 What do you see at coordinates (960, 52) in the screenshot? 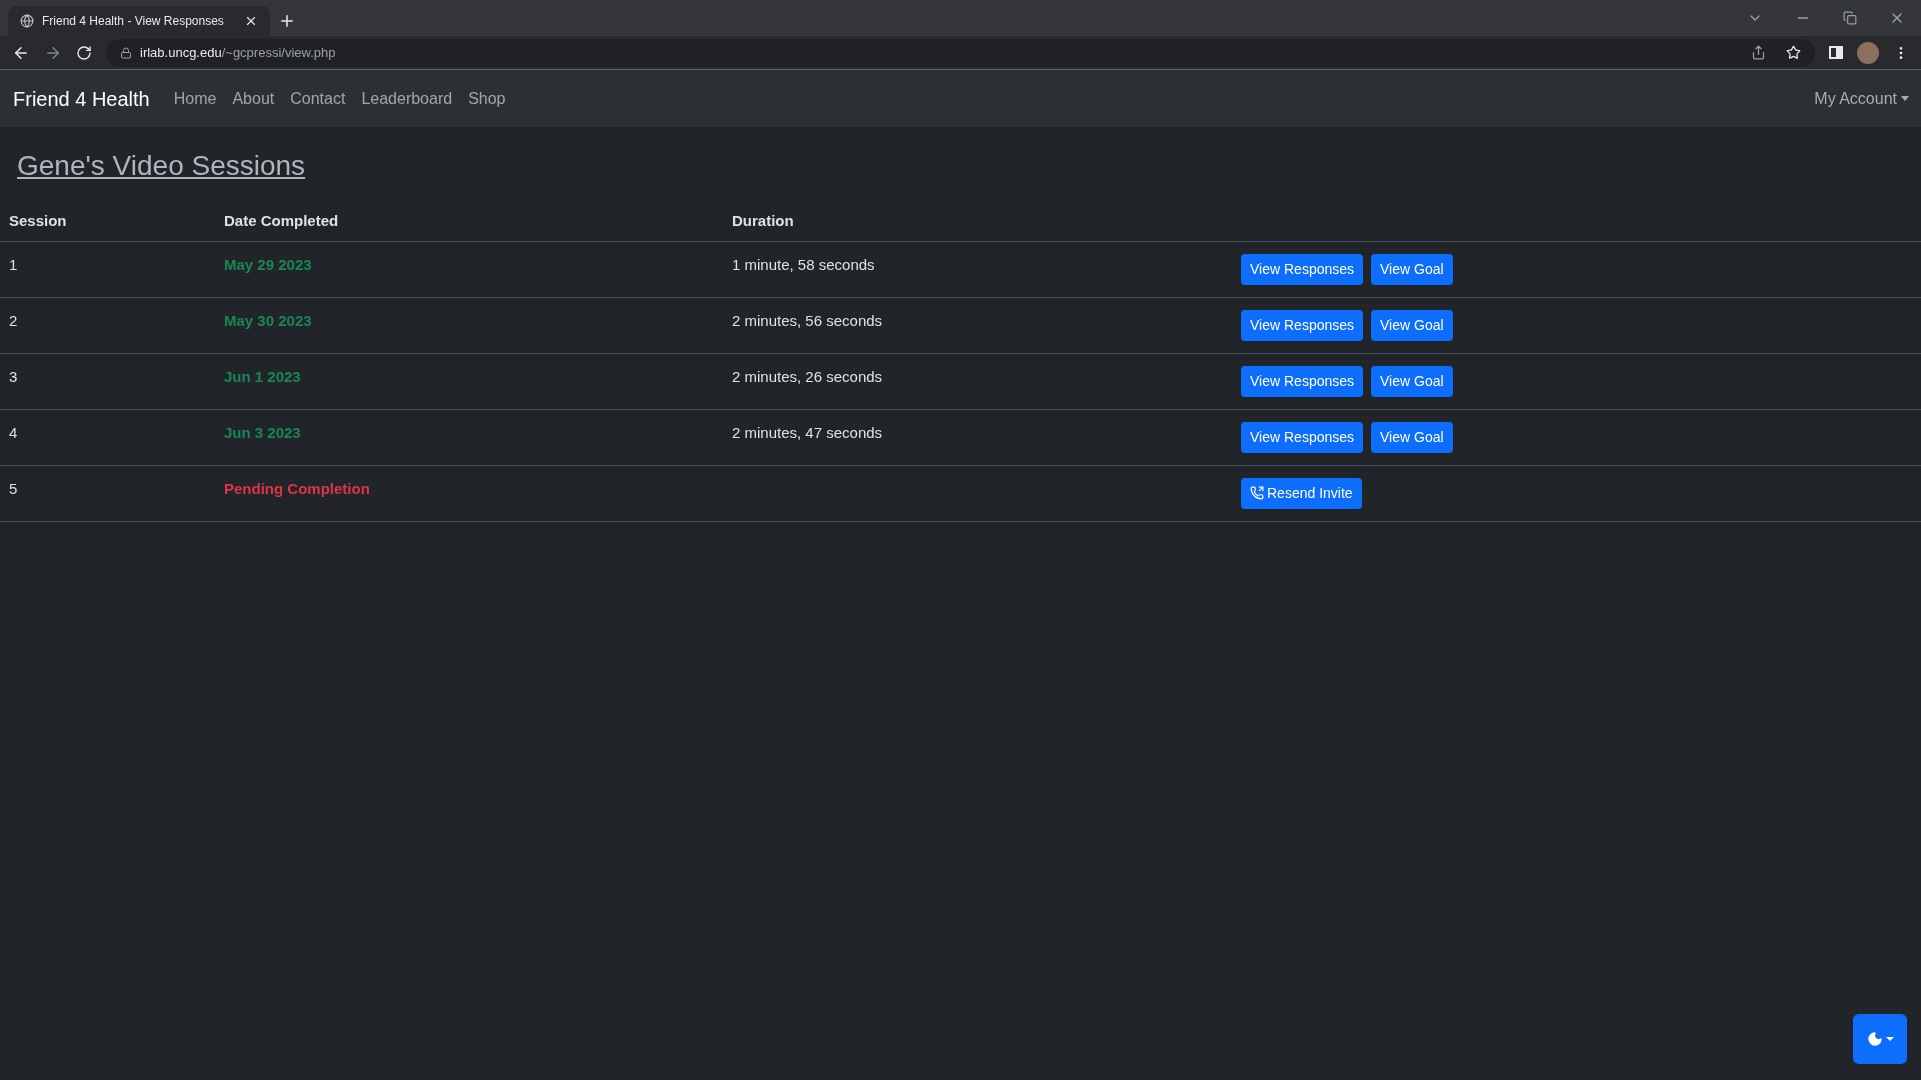
I see `address-bar: irlab.uncg.edu/~gcpressi/view.php` at bounding box center [960, 52].